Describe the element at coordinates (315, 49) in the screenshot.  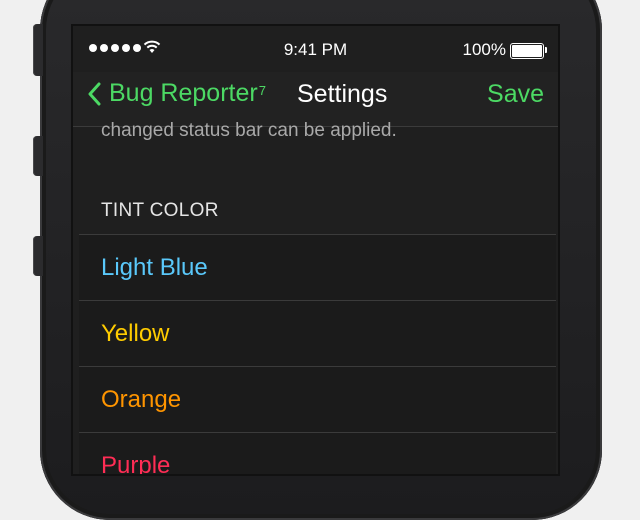
I see `status-bar: 9:41 PM 100%` at that location.